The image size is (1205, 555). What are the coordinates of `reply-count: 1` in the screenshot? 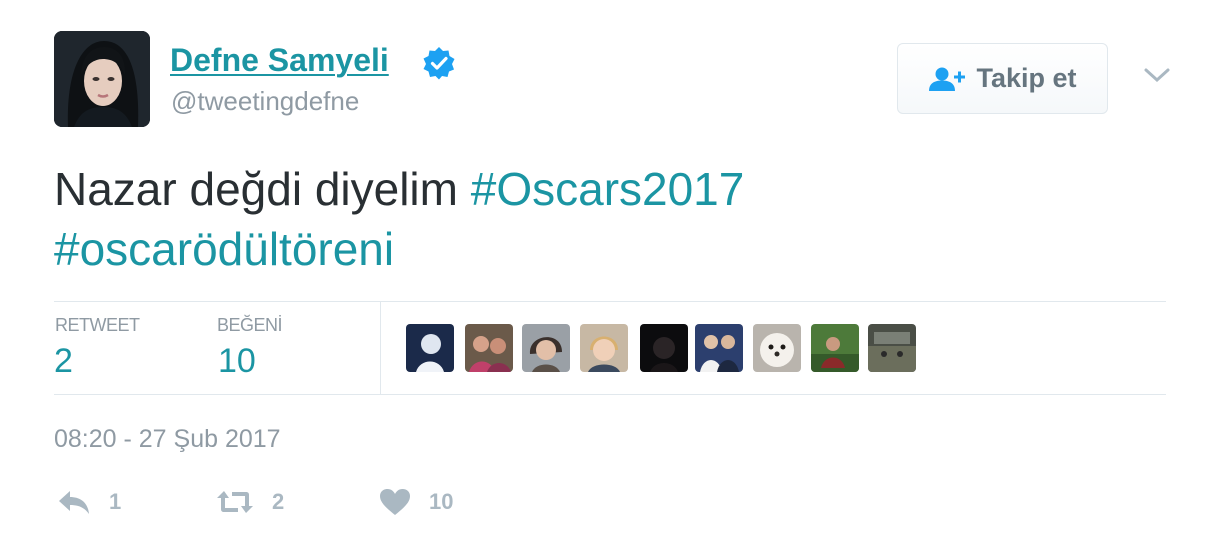 It's located at (115, 501).